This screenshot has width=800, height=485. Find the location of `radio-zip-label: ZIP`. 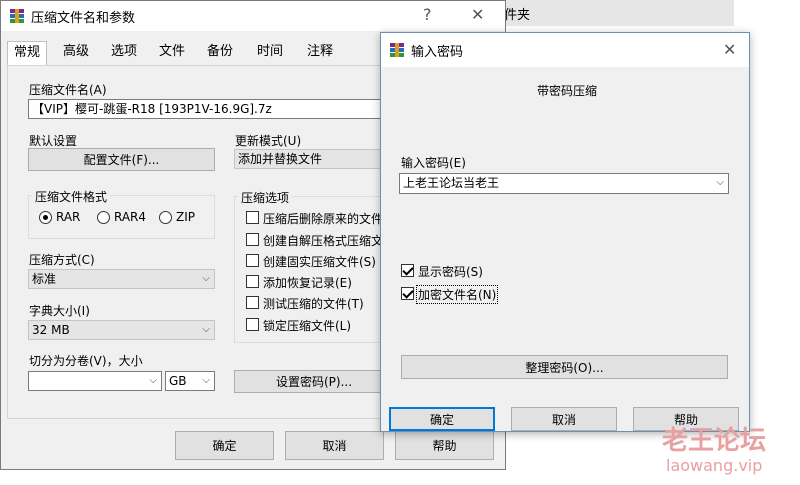

radio-zip-label: ZIP is located at coordinates (185, 217).